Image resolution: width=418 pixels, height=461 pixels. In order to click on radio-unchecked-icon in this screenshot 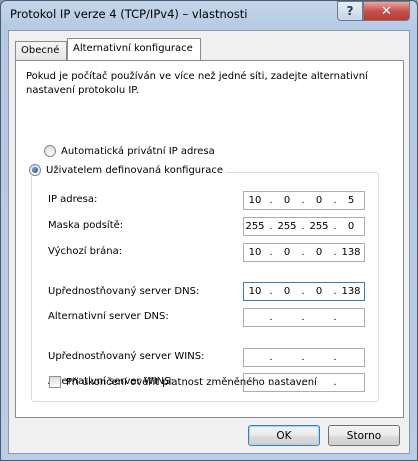, I will do `click(50, 151)`.